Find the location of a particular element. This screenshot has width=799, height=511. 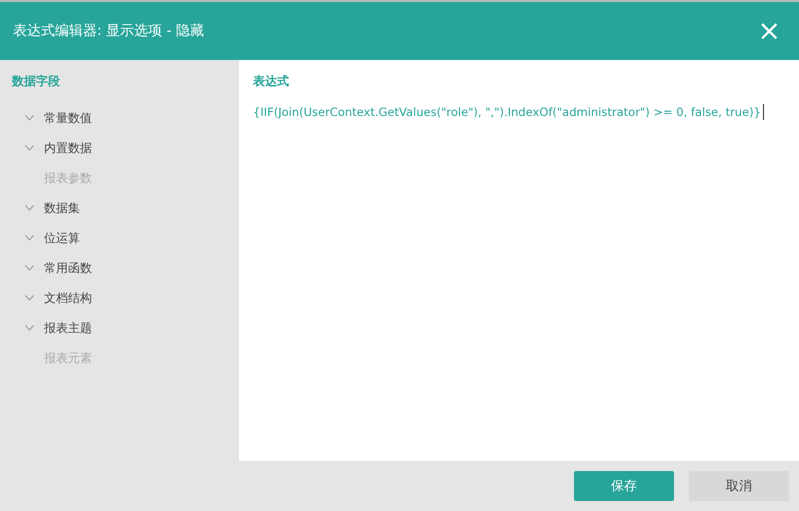

tree-item: 常量数值 is located at coordinates (119, 118).